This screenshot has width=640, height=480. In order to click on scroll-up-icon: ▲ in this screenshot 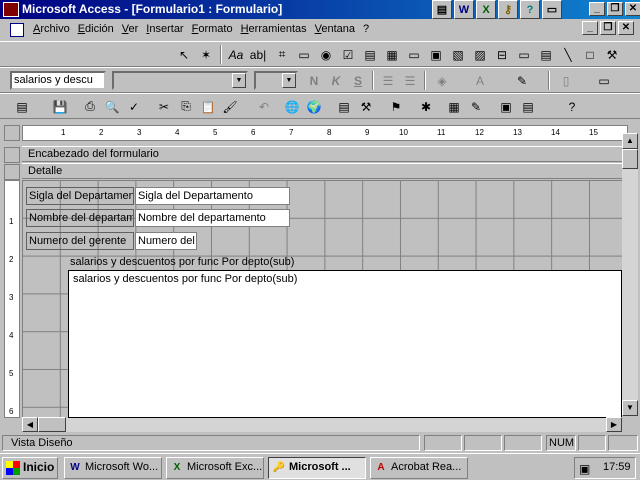, I will do `click(630, 141)`.